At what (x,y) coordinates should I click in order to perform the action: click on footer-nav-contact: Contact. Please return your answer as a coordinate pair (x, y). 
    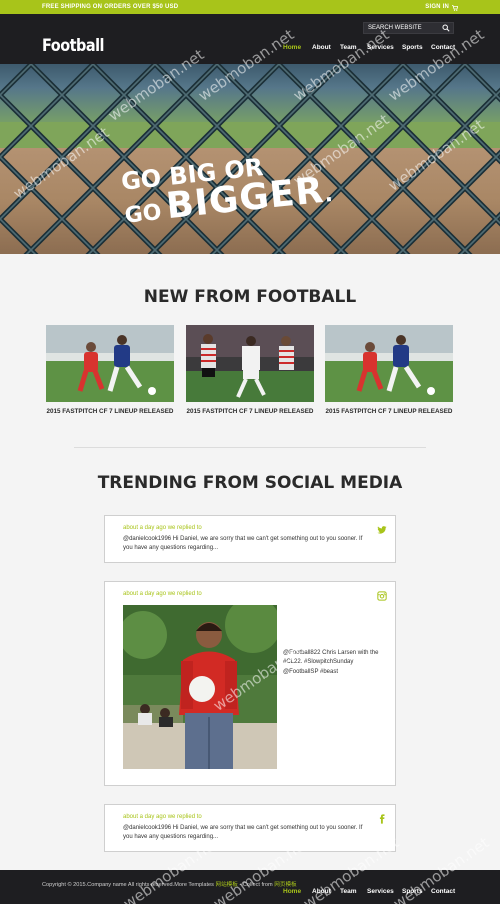
    Looking at the image, I should click on (443, 891).